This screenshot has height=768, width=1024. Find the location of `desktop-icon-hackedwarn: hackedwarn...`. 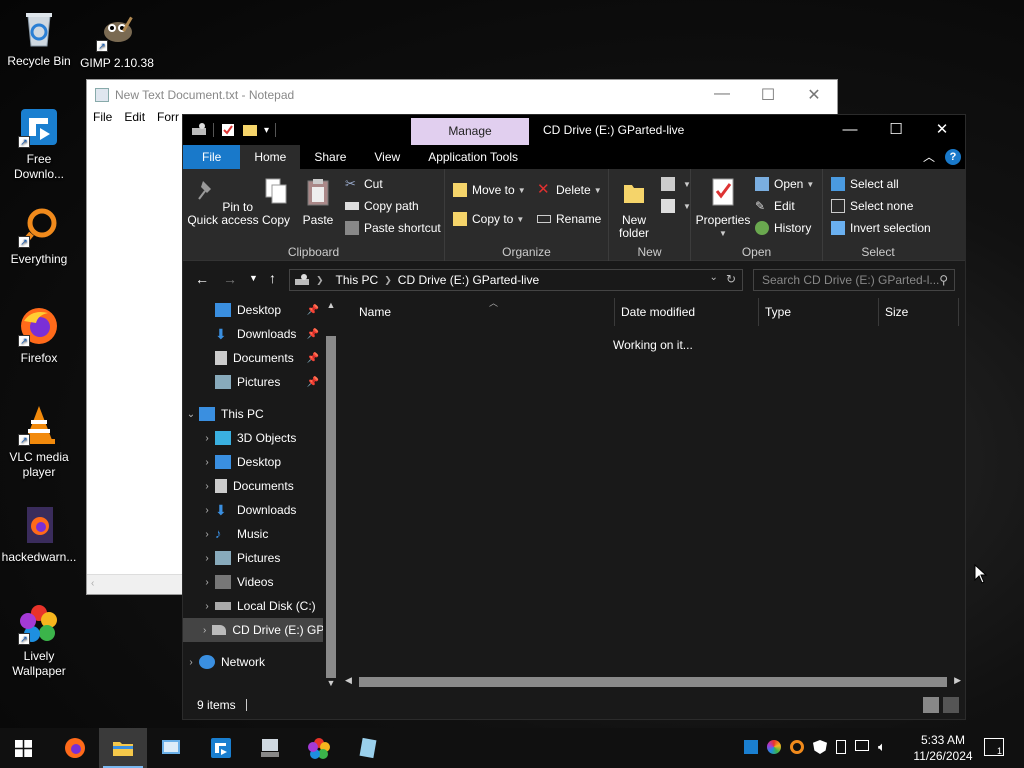

desktop-icon-hackedwarn: hackedwarn... is located at coordinates (39, 534).